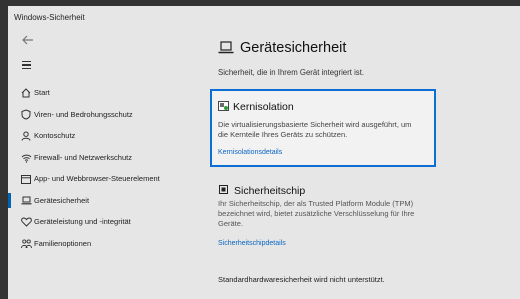 The height and width of the screenshot is (299, 520). I want to click on security-chip-details-link: Sicherheitschipdetails, so click(252, 243).